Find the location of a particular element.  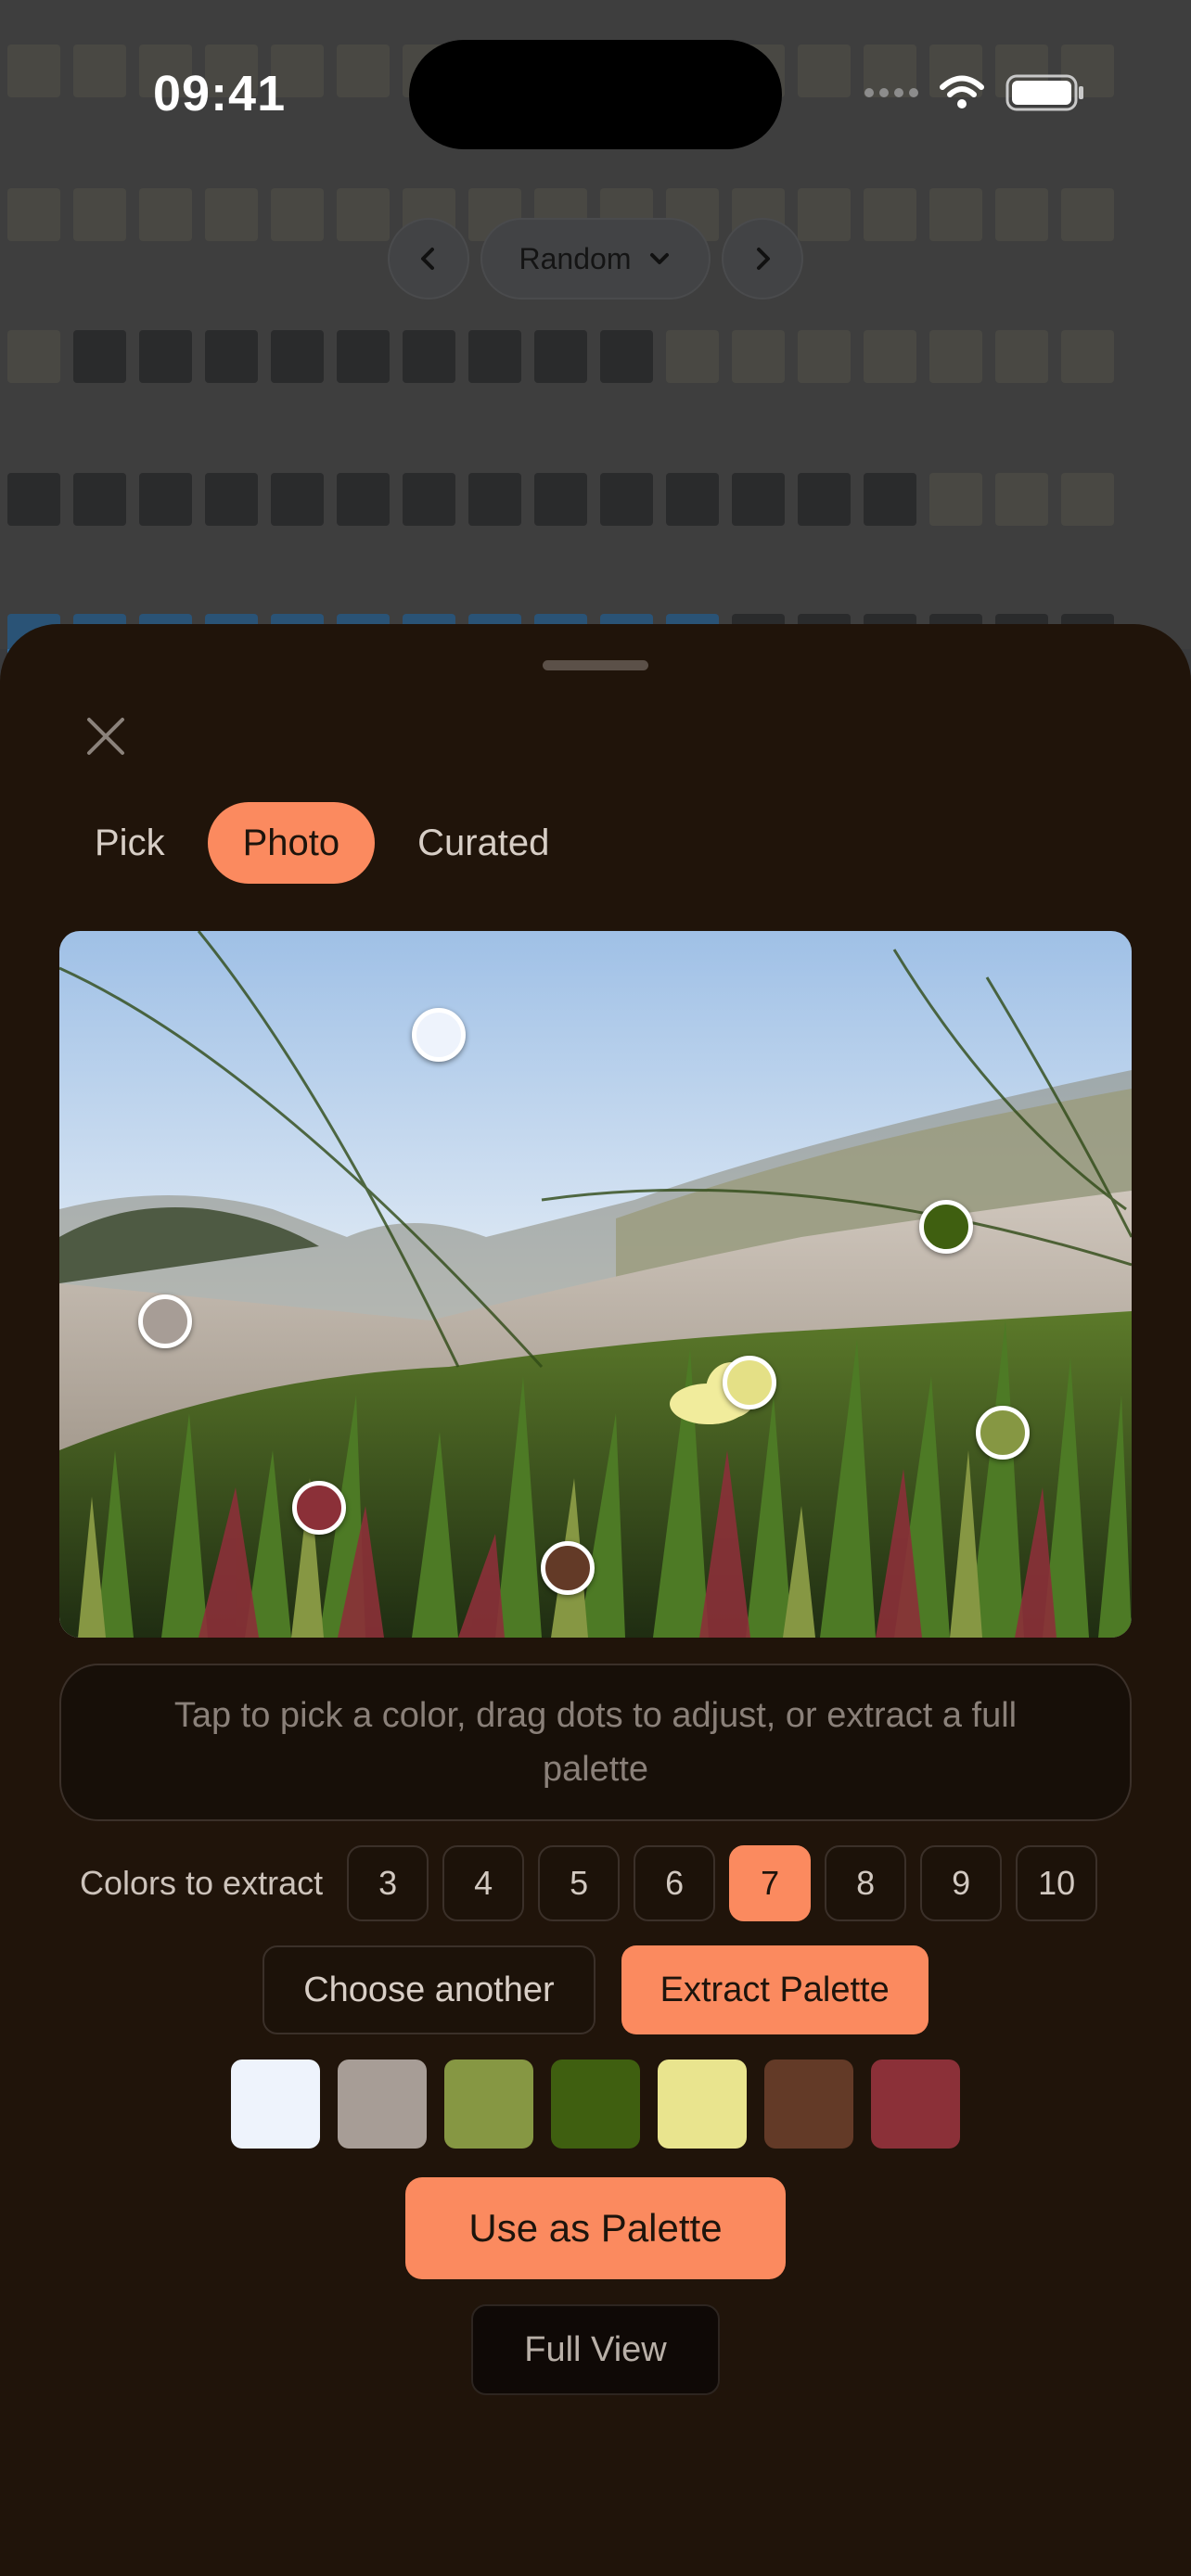

status-bar: 09:41 is located at coordinates (595, 92).